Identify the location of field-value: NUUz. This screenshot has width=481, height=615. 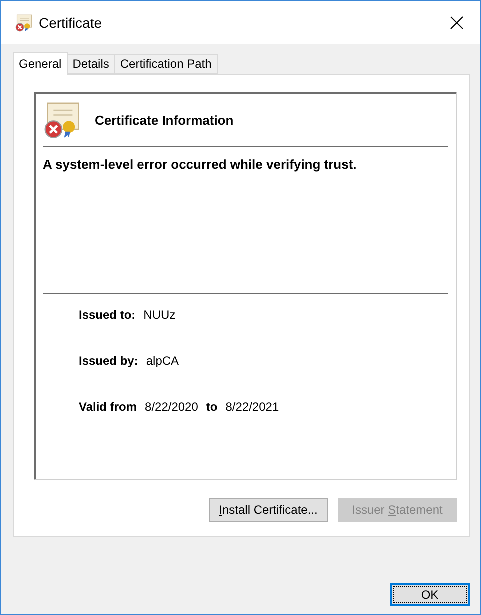
(160, 315).